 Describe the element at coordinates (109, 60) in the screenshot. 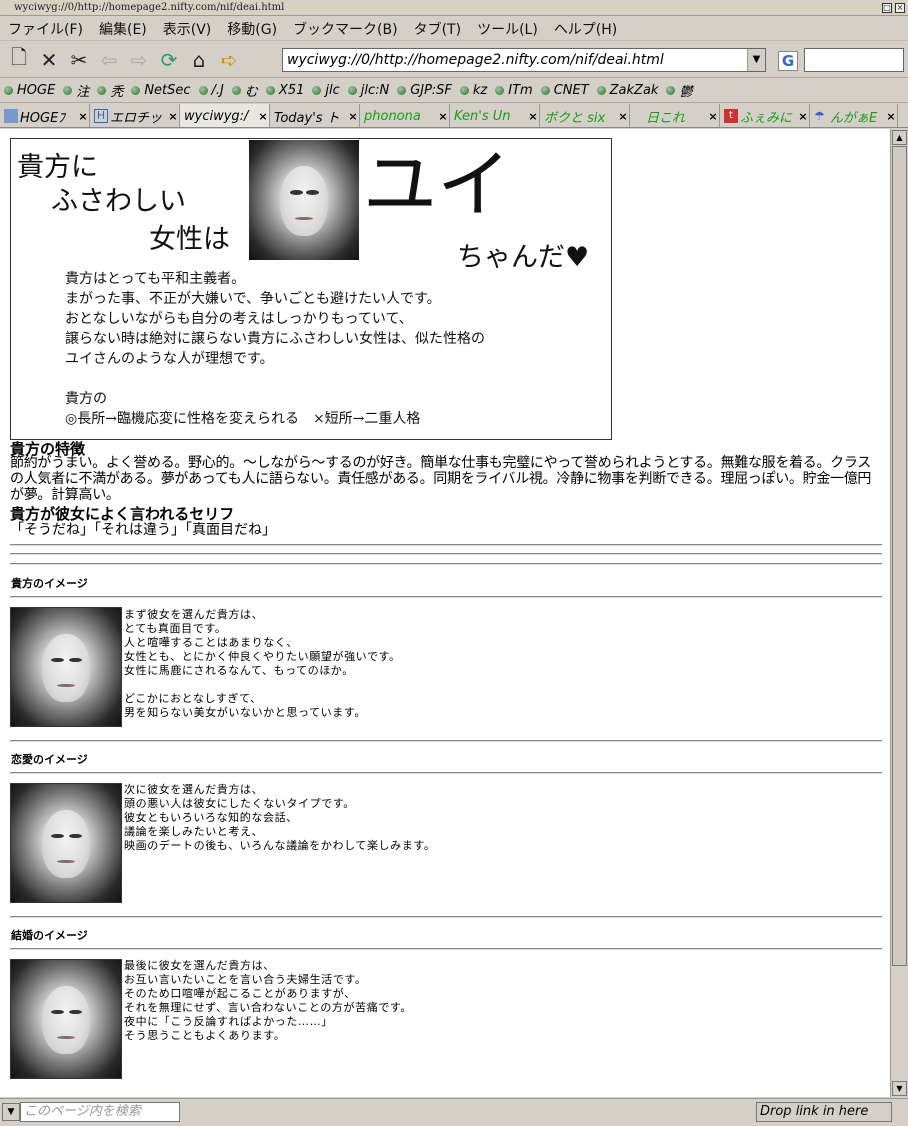

I see `back-icon: ⇦` at that location.